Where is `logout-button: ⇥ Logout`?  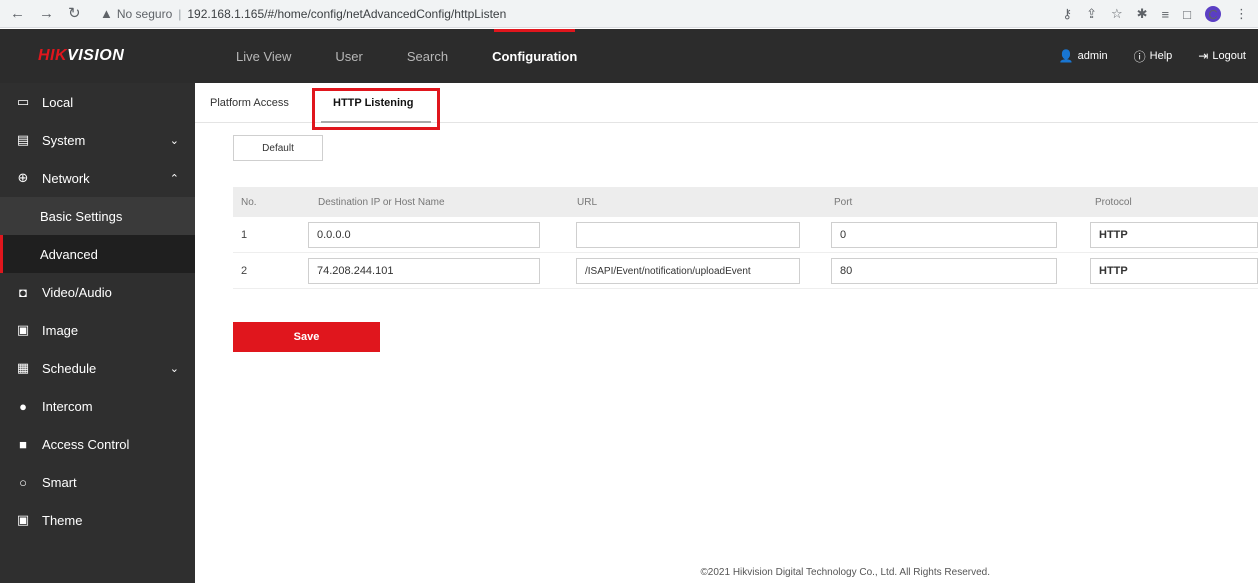 logout-button: ⇥ Logout is located at coordinates (1222, 56).